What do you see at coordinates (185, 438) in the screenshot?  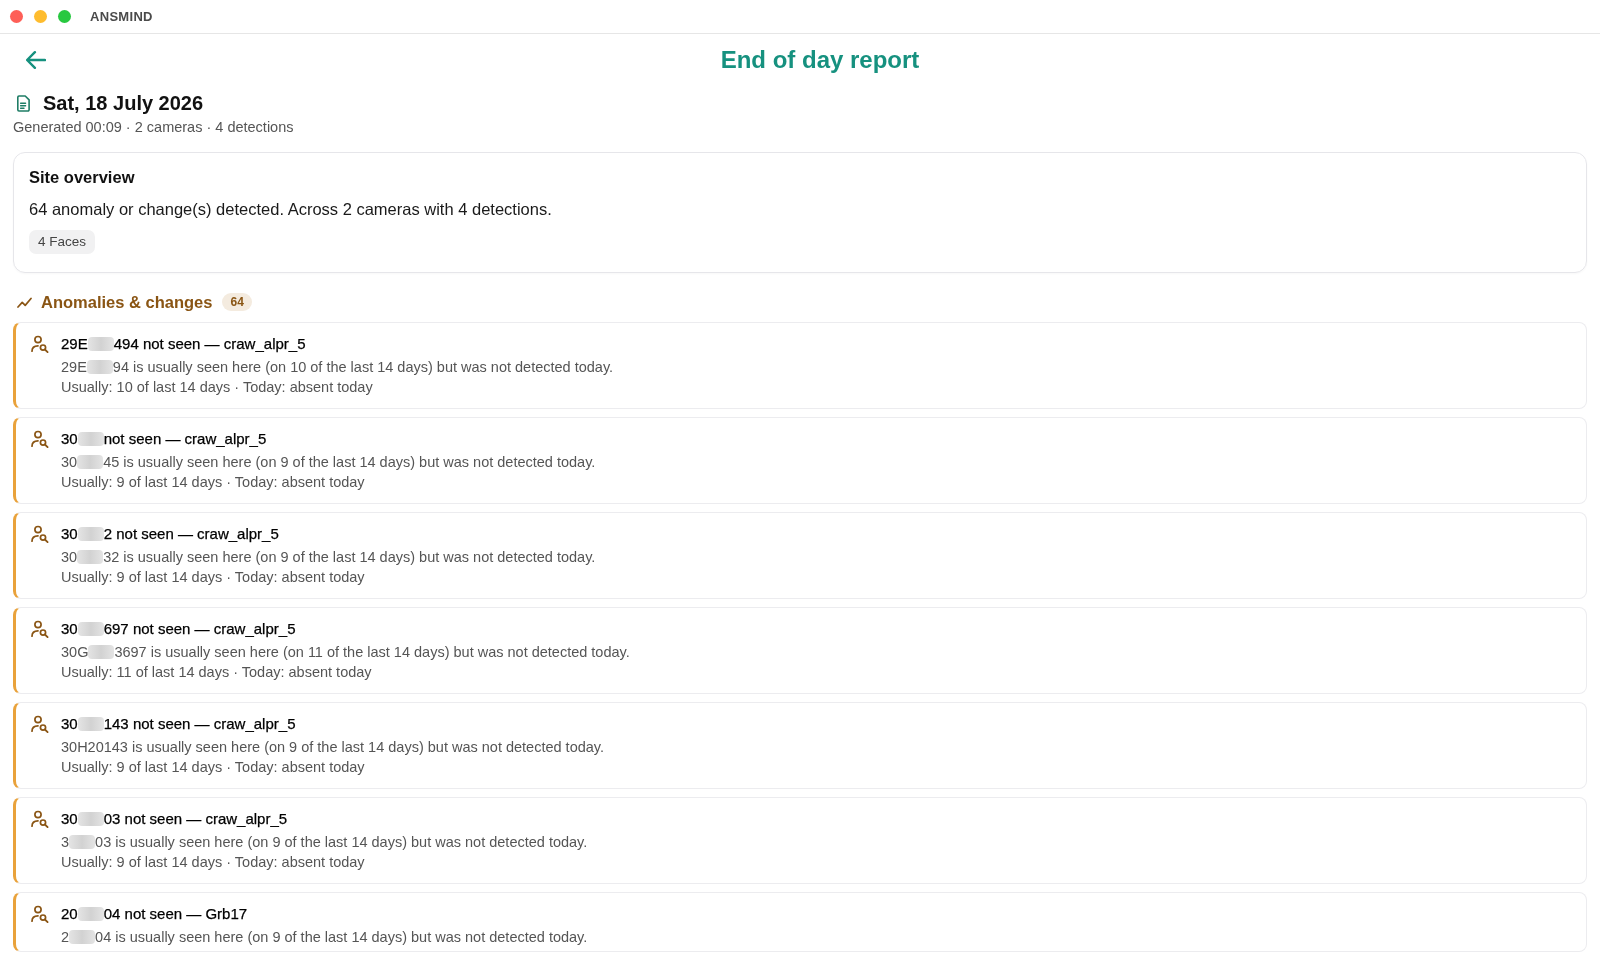 I see `alert-title: not seen — craw_alpr_5` at bounding box center [185, 438].